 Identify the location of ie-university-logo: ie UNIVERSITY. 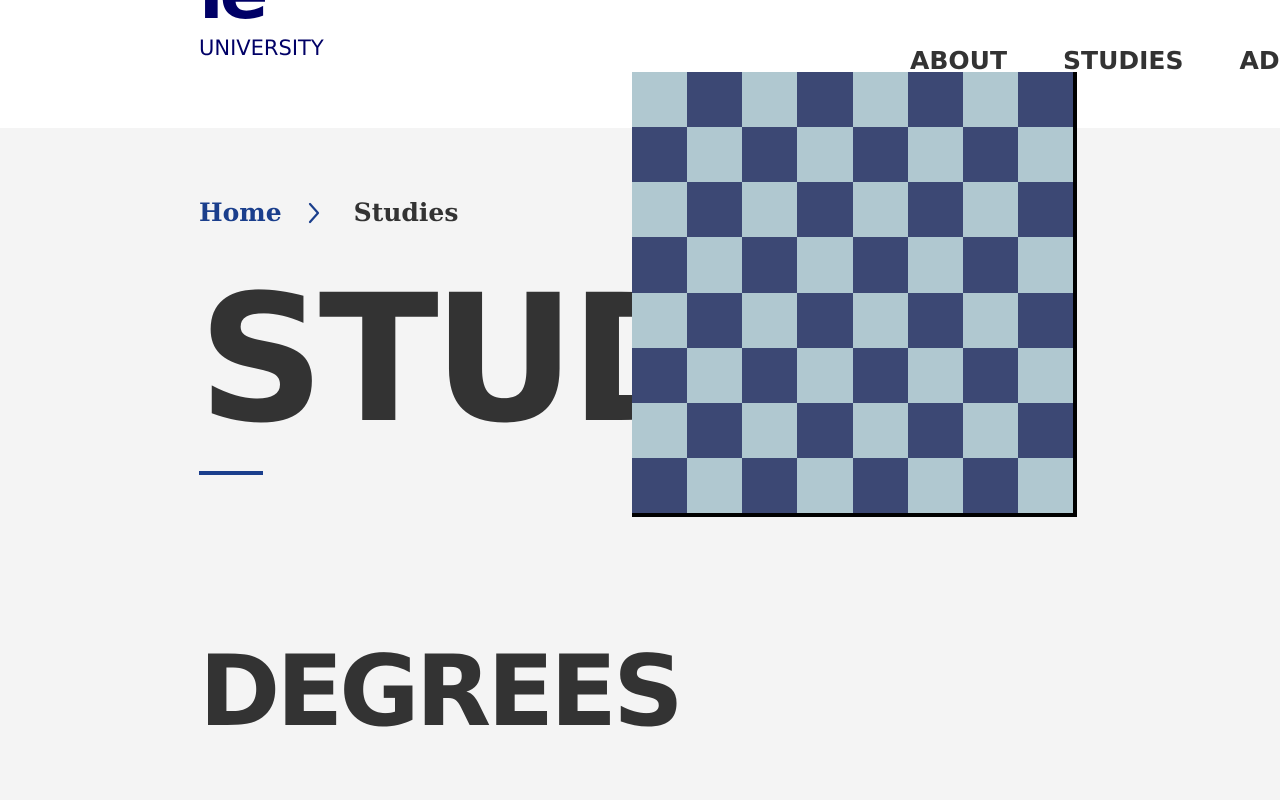
(274, 31).